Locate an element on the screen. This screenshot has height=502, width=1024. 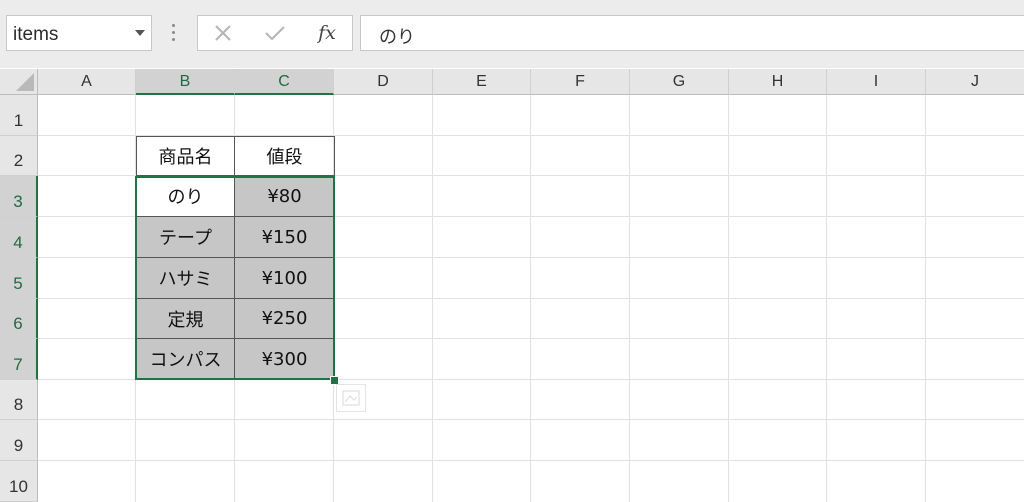
column-header-d: D is located at coordinates (383, 82).